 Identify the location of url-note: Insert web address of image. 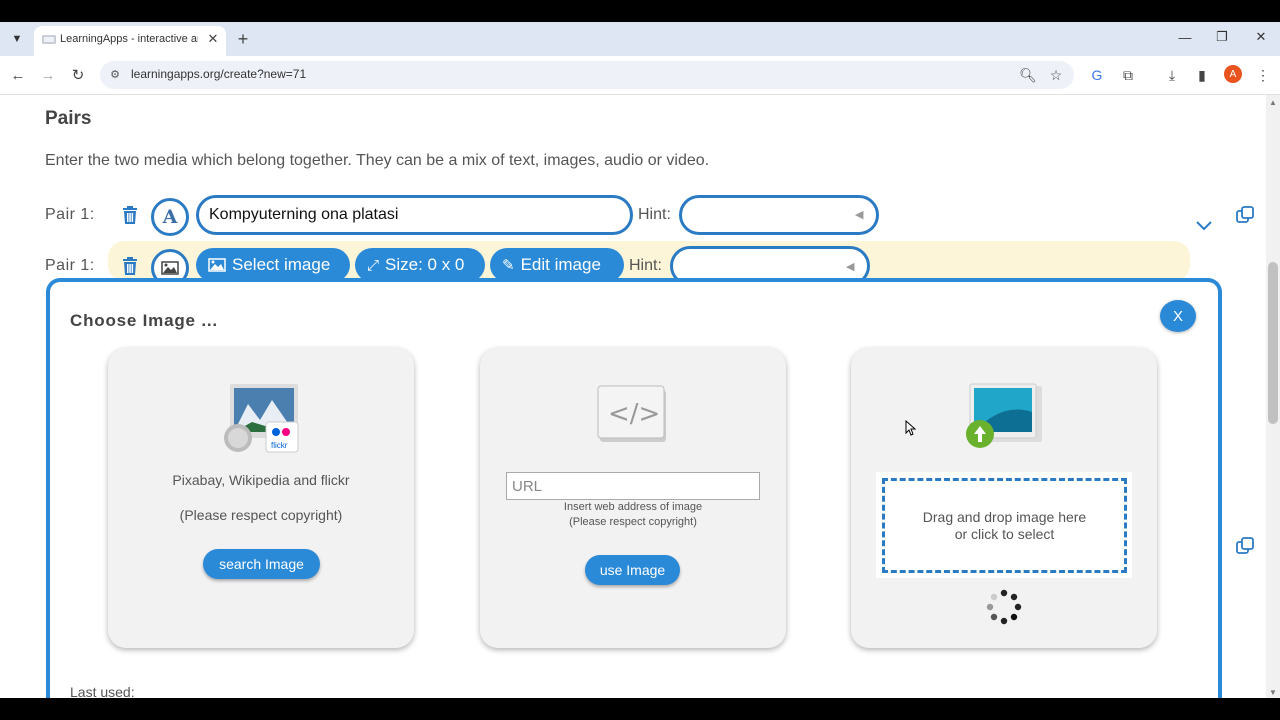
(633, 507).